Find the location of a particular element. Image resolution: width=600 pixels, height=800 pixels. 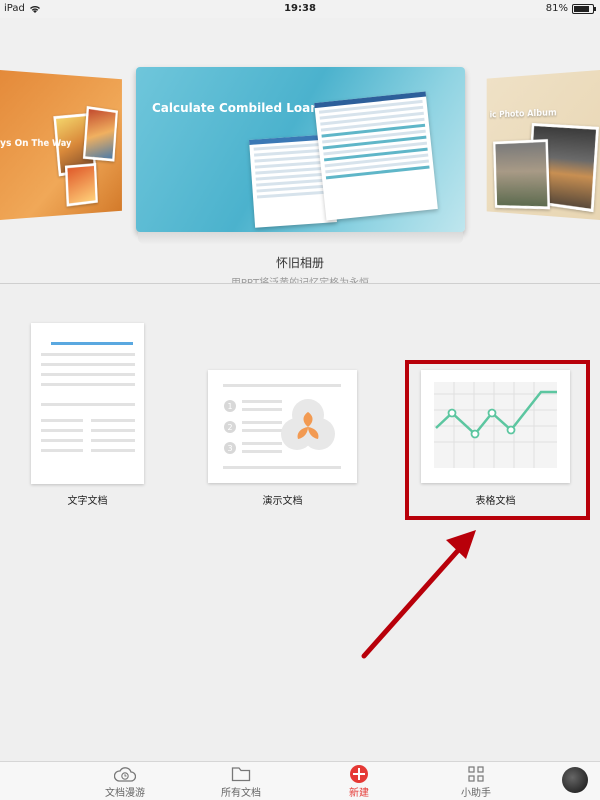

tab-assistant: 小助手 is located at coordinates (476, 781).